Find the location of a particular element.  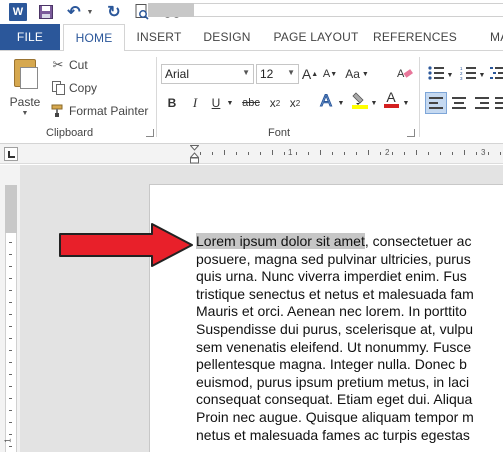

superscript-mark: 2 is located at coordinates (298, 103).